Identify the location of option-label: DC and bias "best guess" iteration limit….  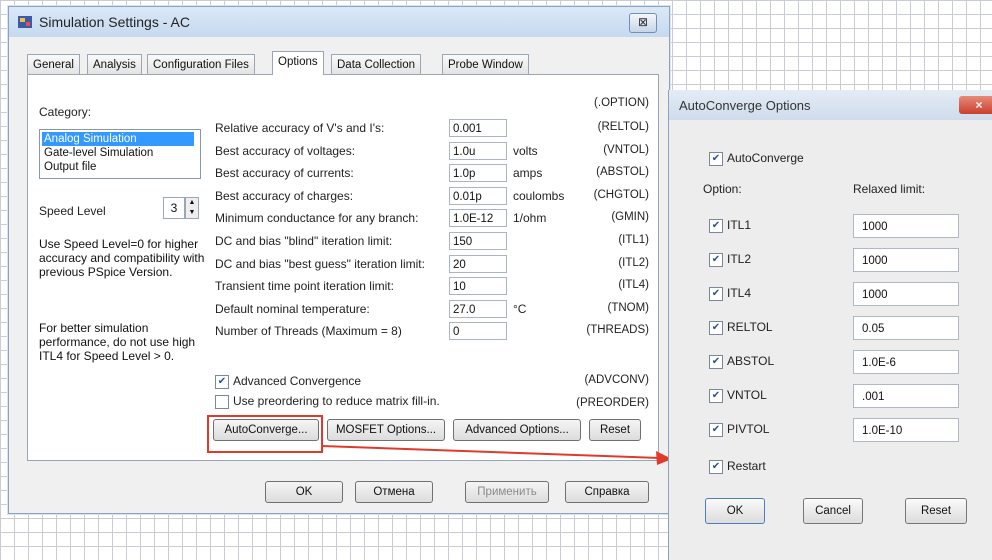
(320, 264).